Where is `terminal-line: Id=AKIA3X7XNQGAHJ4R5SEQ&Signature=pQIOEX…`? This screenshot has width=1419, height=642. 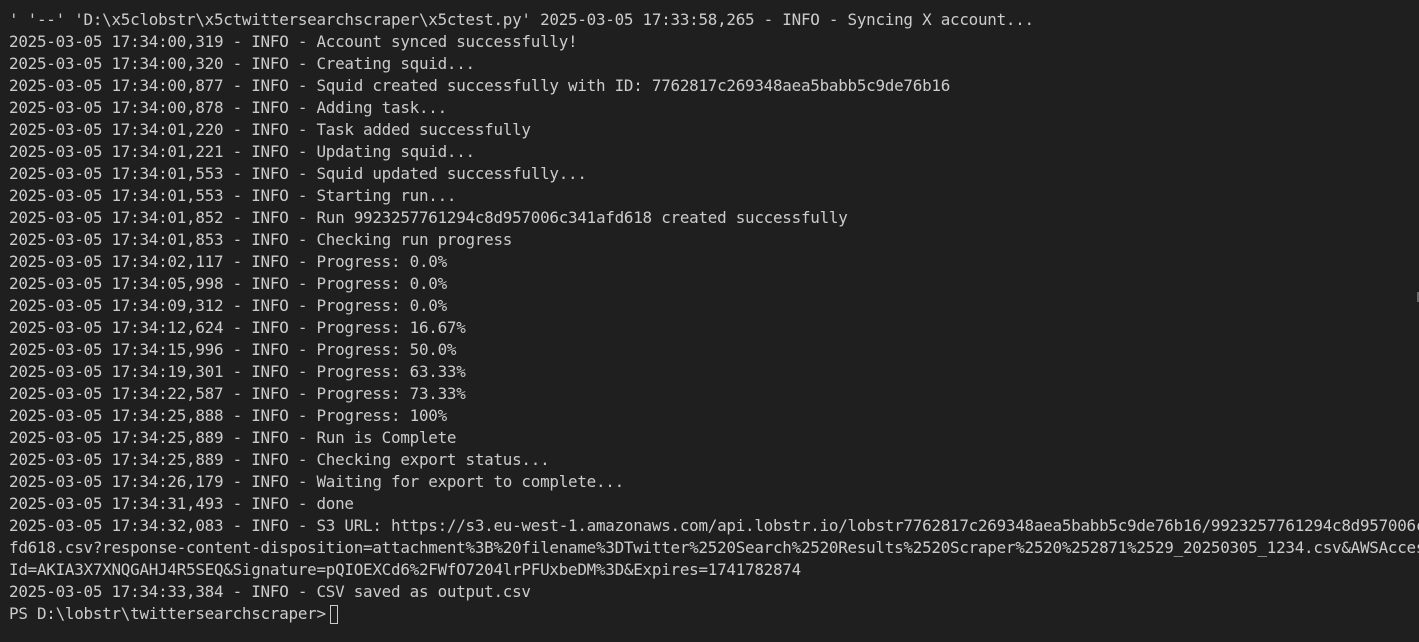
terminal-line: Id=AKIA3X7XNQGAHJ4R5SEQ&Signature=pQIOEX… is located at coordinates (405, 569).